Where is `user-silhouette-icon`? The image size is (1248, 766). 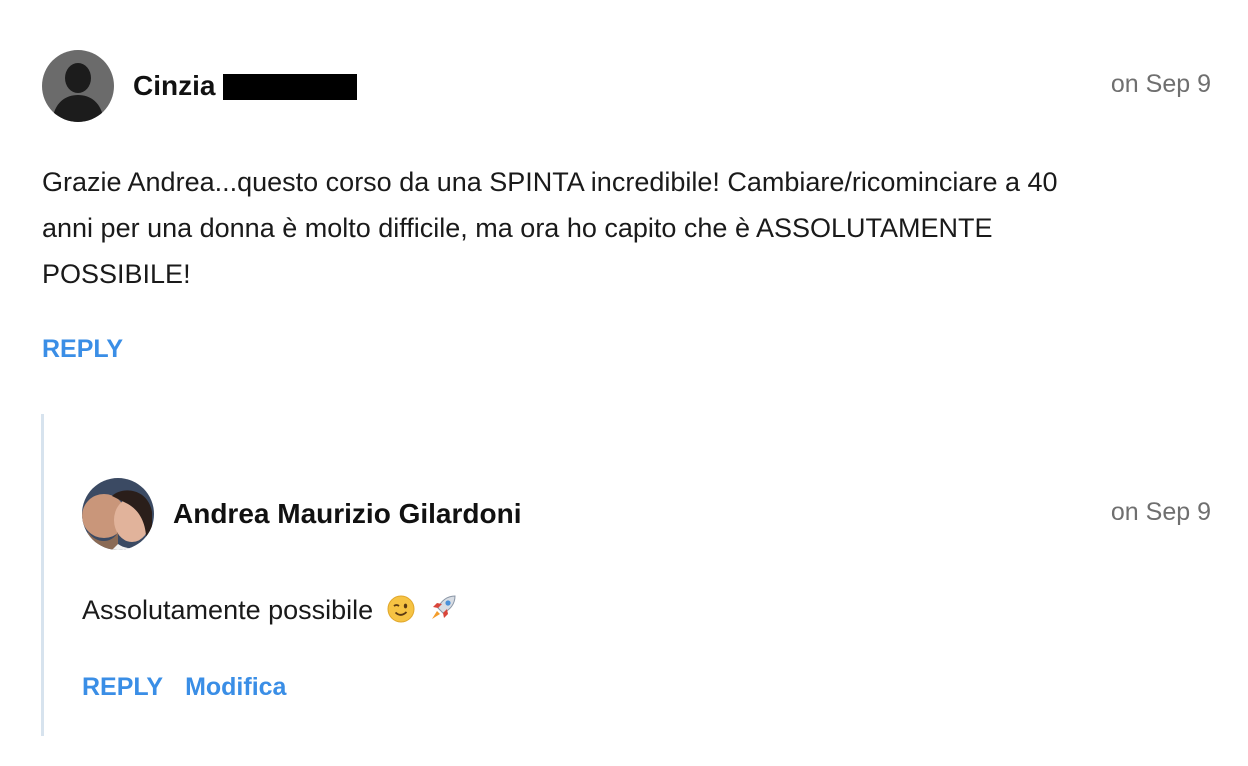
user-silhouette-icon is located at coordinates (78, 86).